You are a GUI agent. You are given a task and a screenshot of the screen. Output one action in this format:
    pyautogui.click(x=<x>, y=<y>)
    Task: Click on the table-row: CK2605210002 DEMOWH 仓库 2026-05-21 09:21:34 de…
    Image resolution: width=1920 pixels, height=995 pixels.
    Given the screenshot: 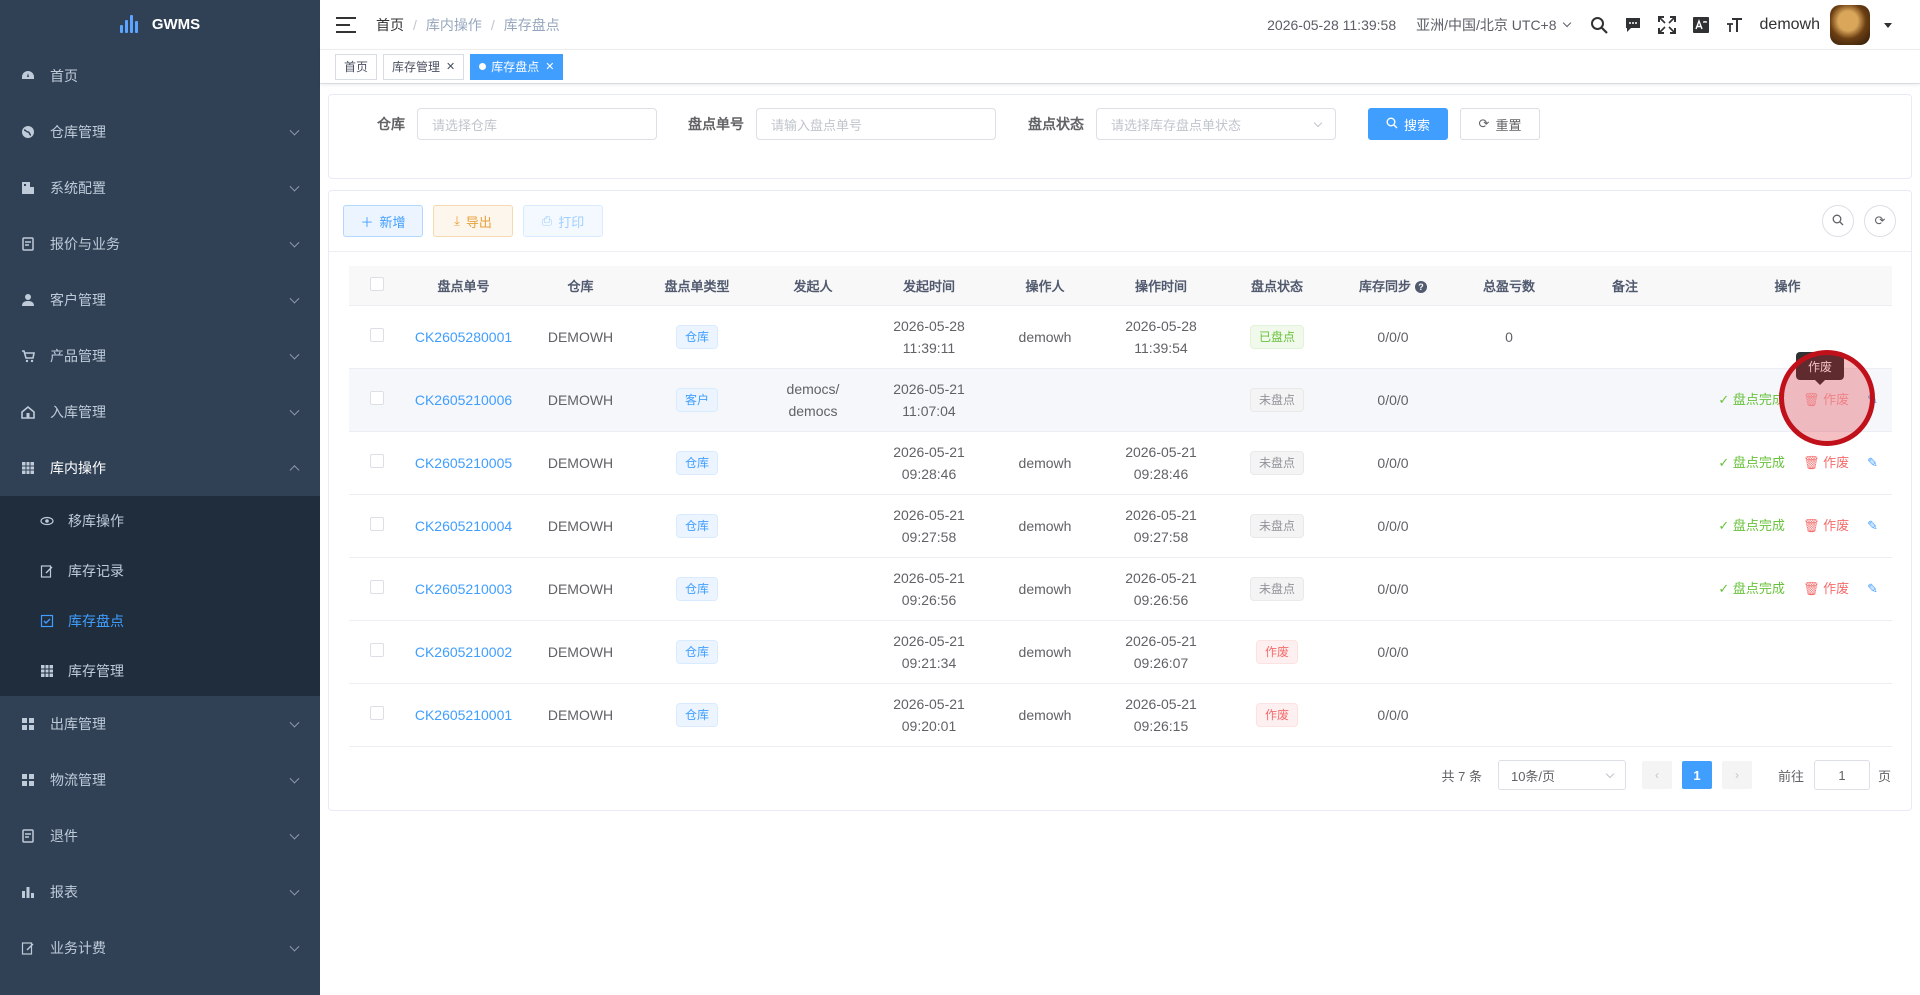 What is the action you would take?
    pyautogui.click(x=1120, y=652)
    